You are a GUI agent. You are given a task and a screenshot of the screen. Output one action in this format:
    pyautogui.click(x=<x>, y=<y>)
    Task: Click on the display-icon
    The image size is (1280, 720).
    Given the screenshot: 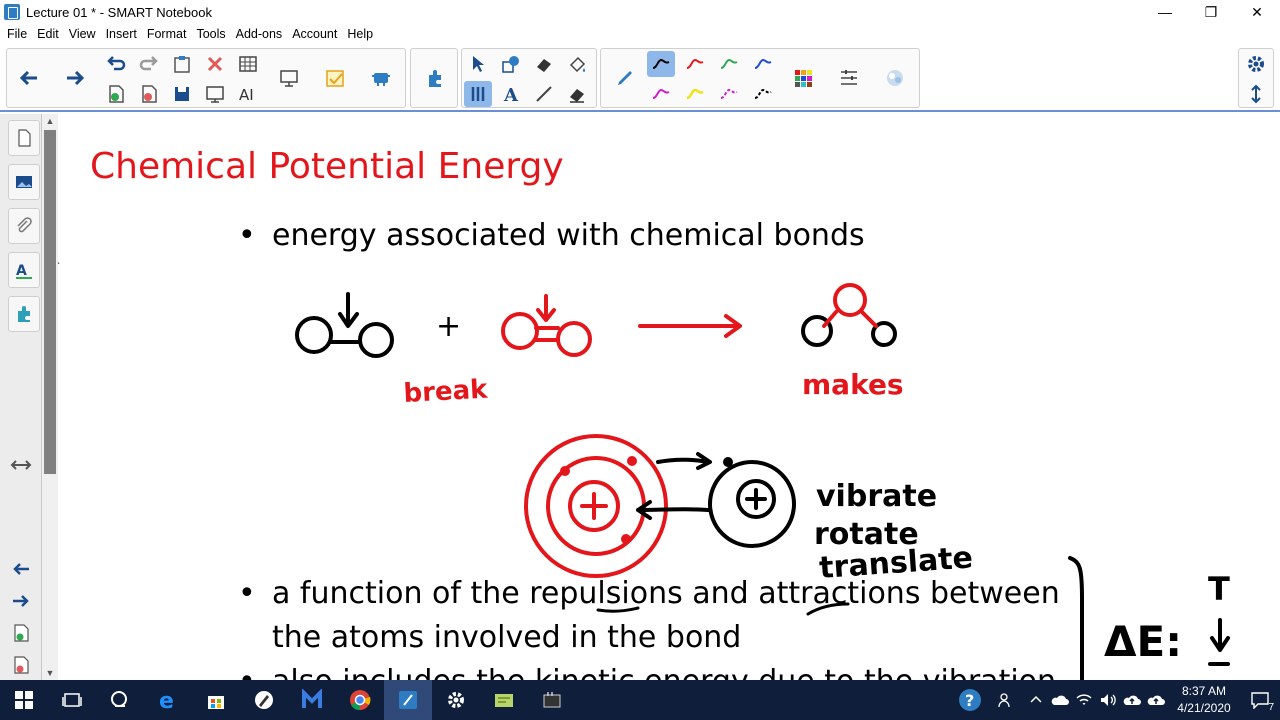 What is the action you would take?
    pyautogui.click(x=289, y=78)
    